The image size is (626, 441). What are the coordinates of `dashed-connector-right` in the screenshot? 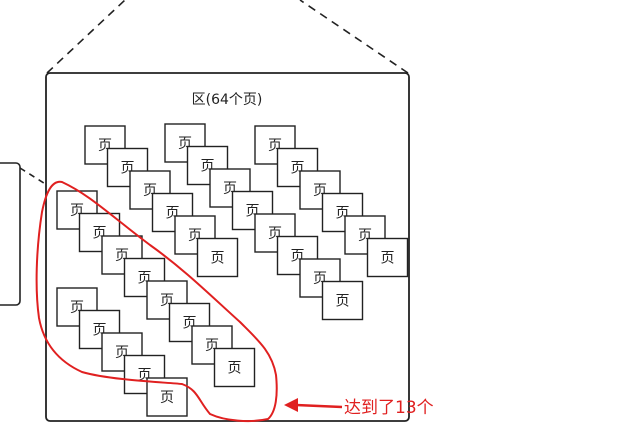 It's located at (354, 37).